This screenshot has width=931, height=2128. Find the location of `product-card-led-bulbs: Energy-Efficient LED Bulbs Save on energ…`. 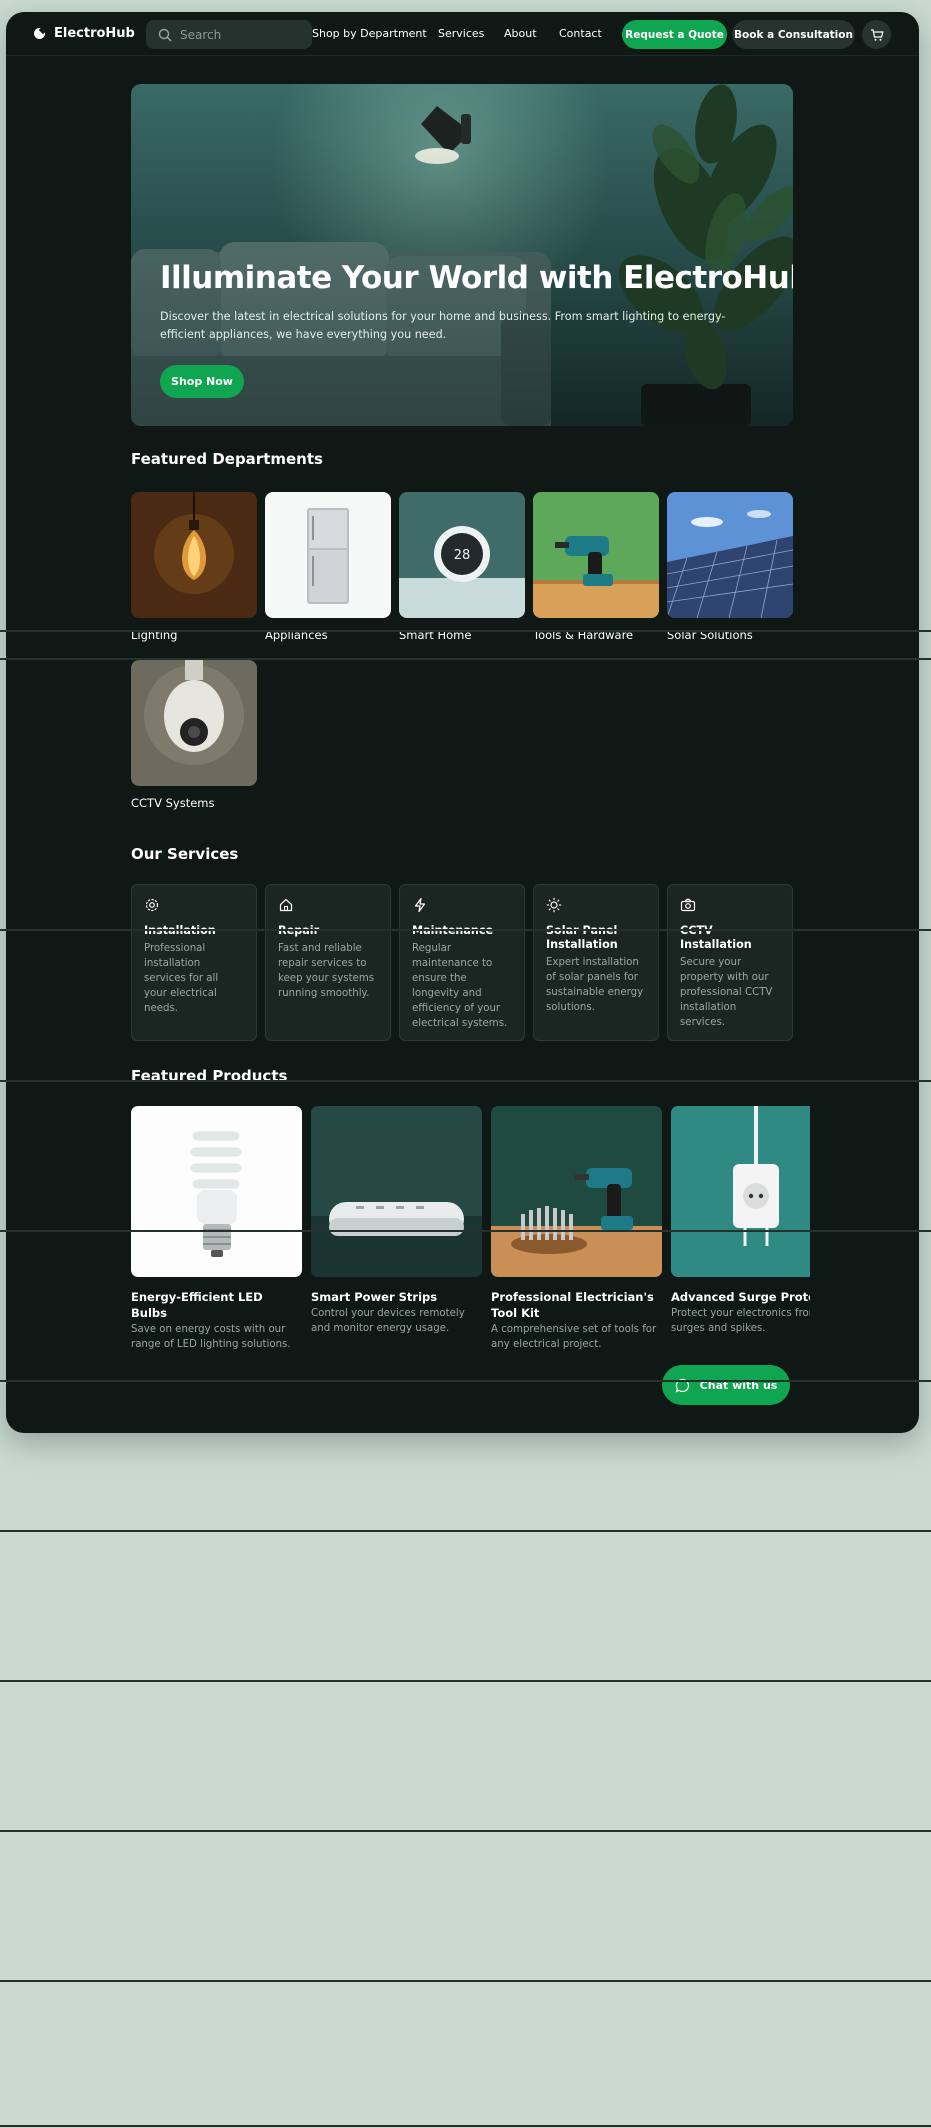

product-card-led-bulbs: Energy-Efficient LED Bulbs Save on energ… is located at coordinates (216, 1229).